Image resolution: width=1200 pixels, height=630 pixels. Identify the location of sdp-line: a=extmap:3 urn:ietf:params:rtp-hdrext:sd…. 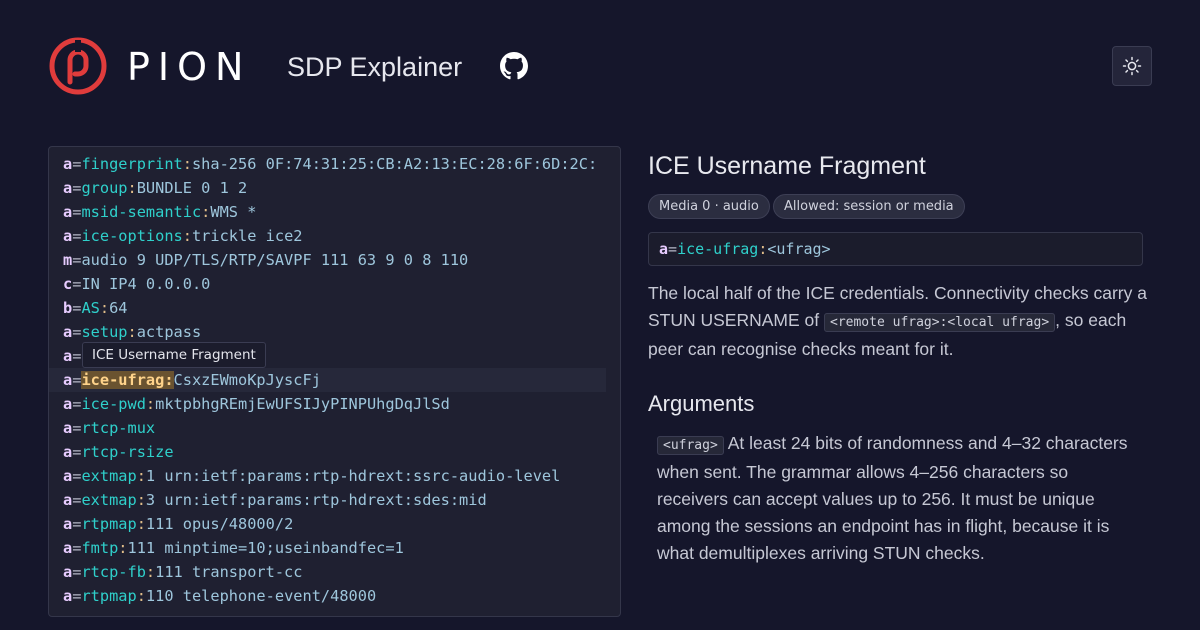
(334, 500).